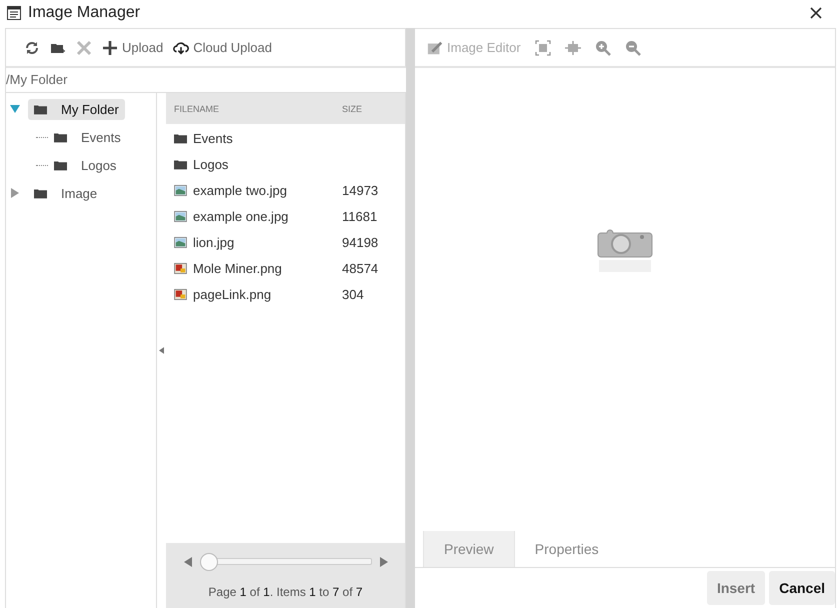  Describe the element at coordinates (66, 193) in the screenshot. I see `tree-item: Image` at that location.